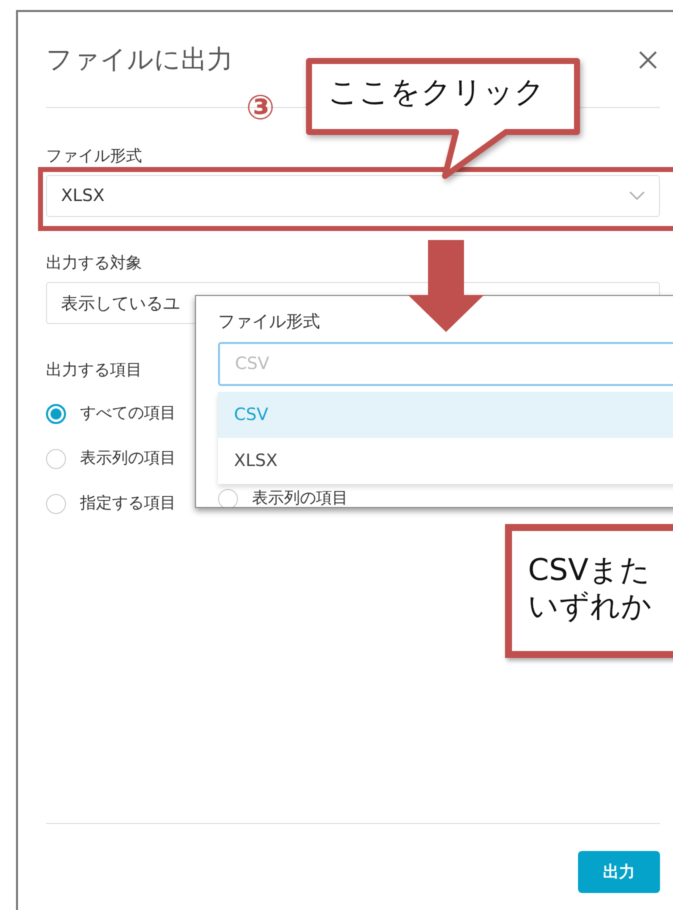 Image resolution: width=673 pixels, height=910 pixels. What do you see at coordinates (83, 196) in the screenshot?
I see `select-value: XLSX` at bounding box center [83, 196].